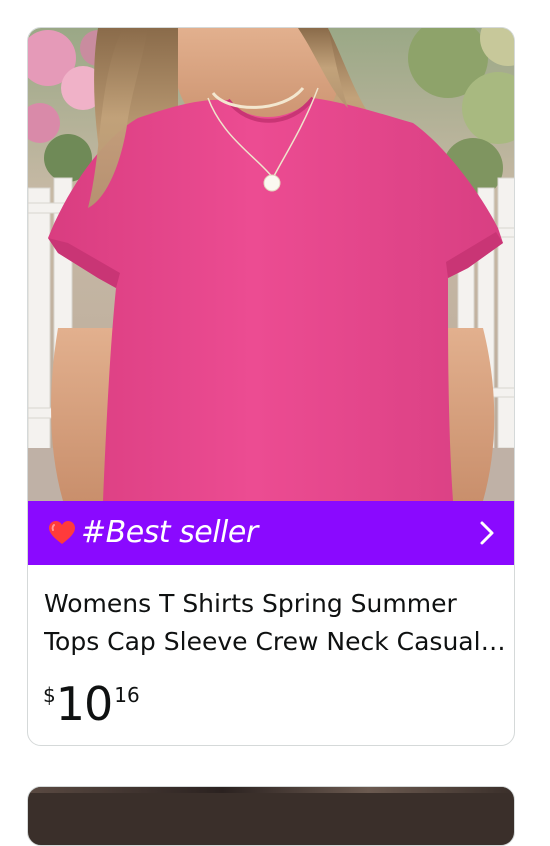 This screenshot has width=550, height=846. What do you see at coordinates (487, 533) in the screenshot?
I see `chevron-right-icon` at bounding box center [487, 533].